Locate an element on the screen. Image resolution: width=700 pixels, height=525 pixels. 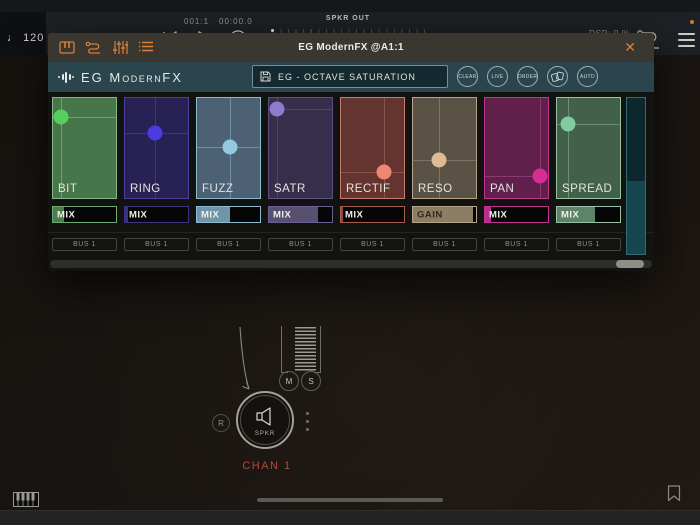
plugin-name: EG MODERNFX is located at coordinates (132, 77).